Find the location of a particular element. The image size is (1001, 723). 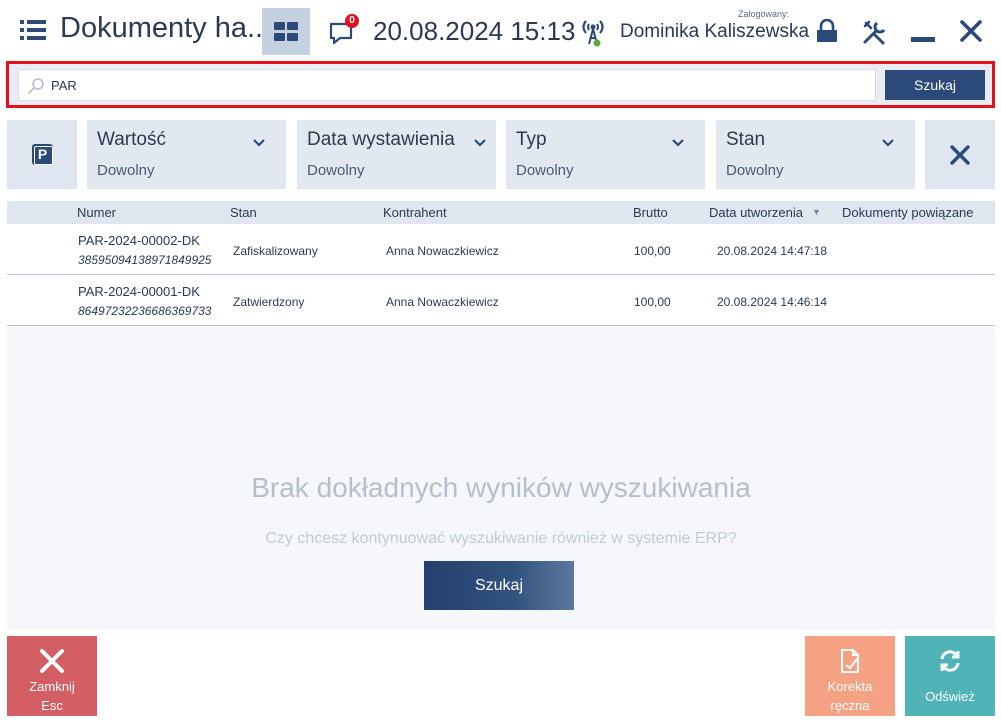

tiles-grid-button is located at coordinates (286, 31).